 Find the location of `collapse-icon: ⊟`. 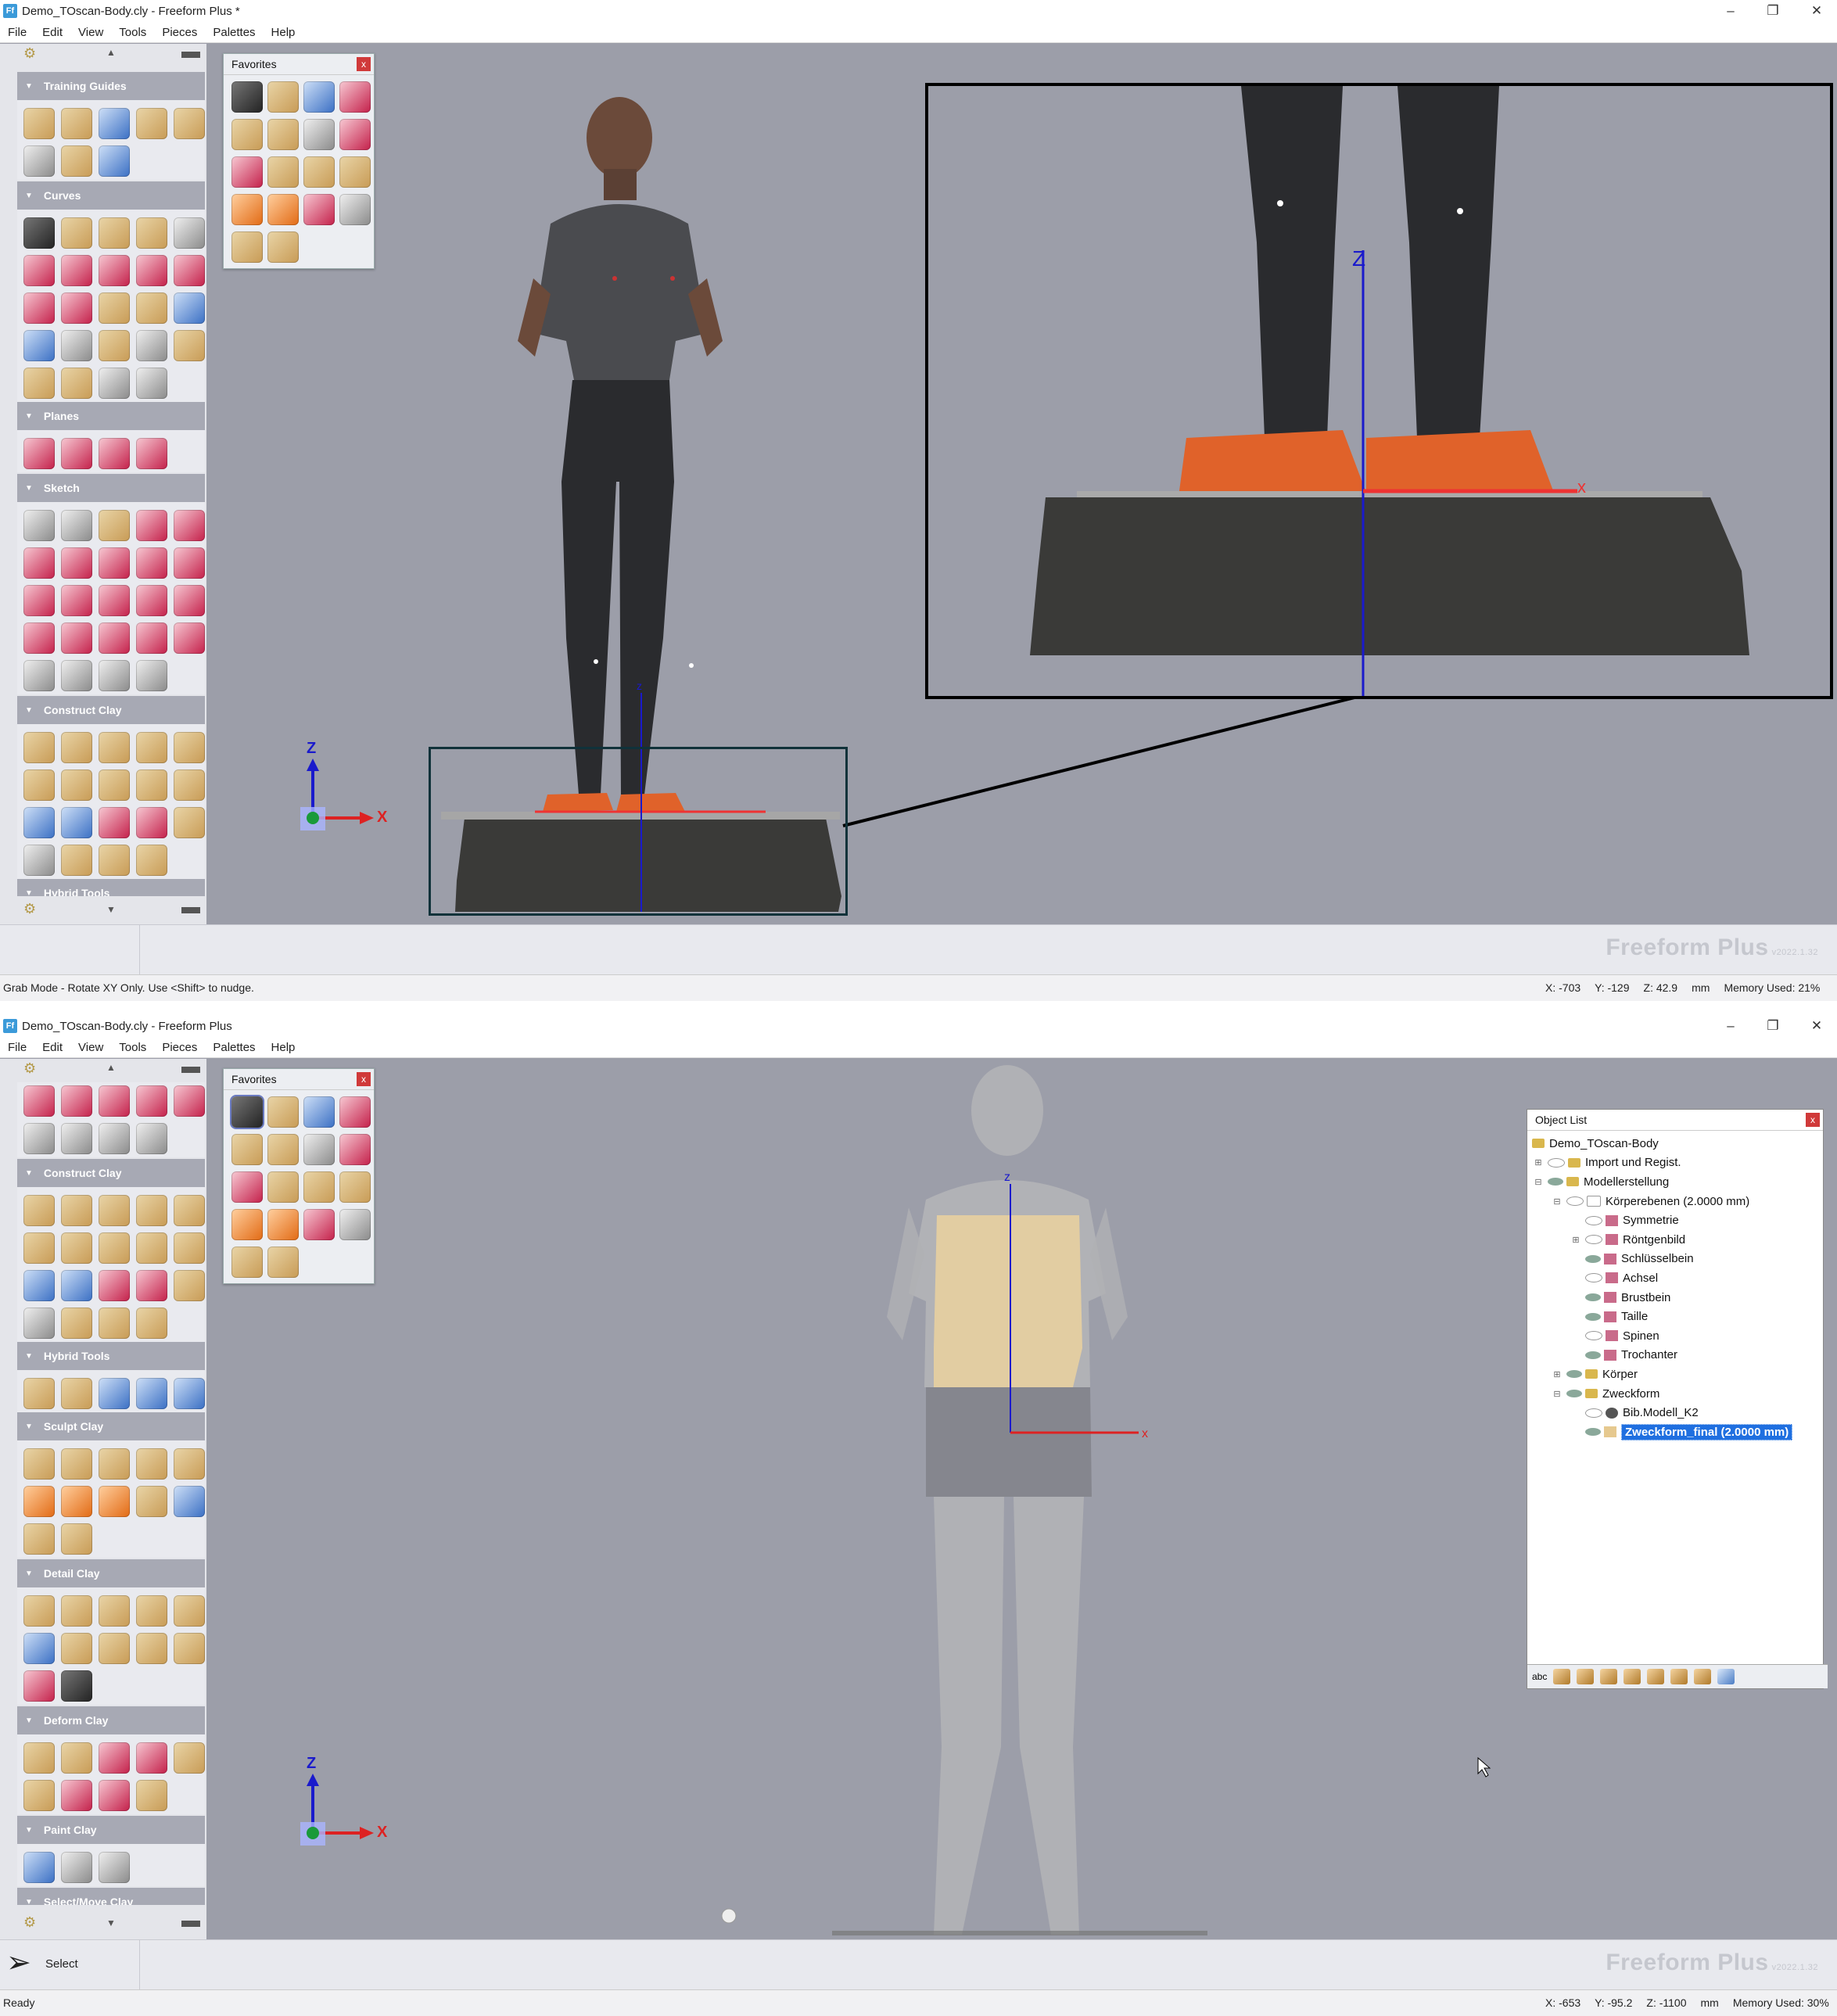

collapse-icon: ⊟ is located at coordinates (1557, 1201).